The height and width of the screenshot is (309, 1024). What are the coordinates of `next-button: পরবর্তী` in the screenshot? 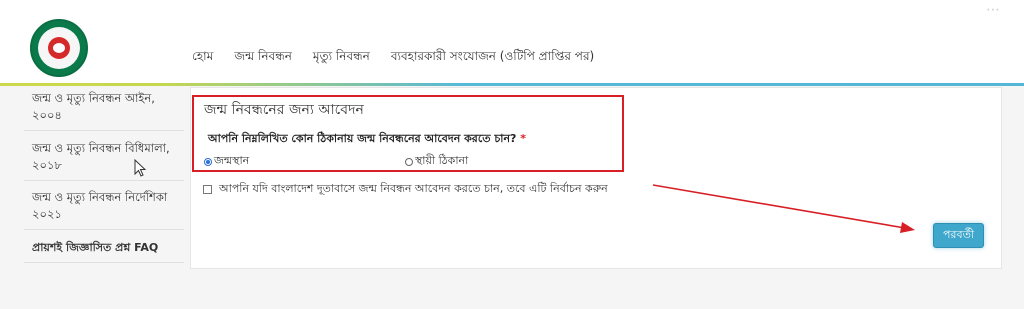 It's located at (958, 235).